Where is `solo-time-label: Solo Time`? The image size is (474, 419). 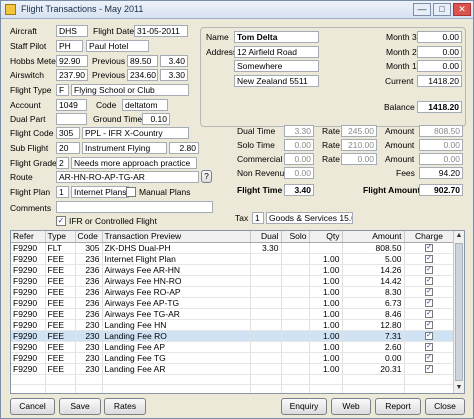
solo-time-label: Solo Time is located at coordinates (256, 145).